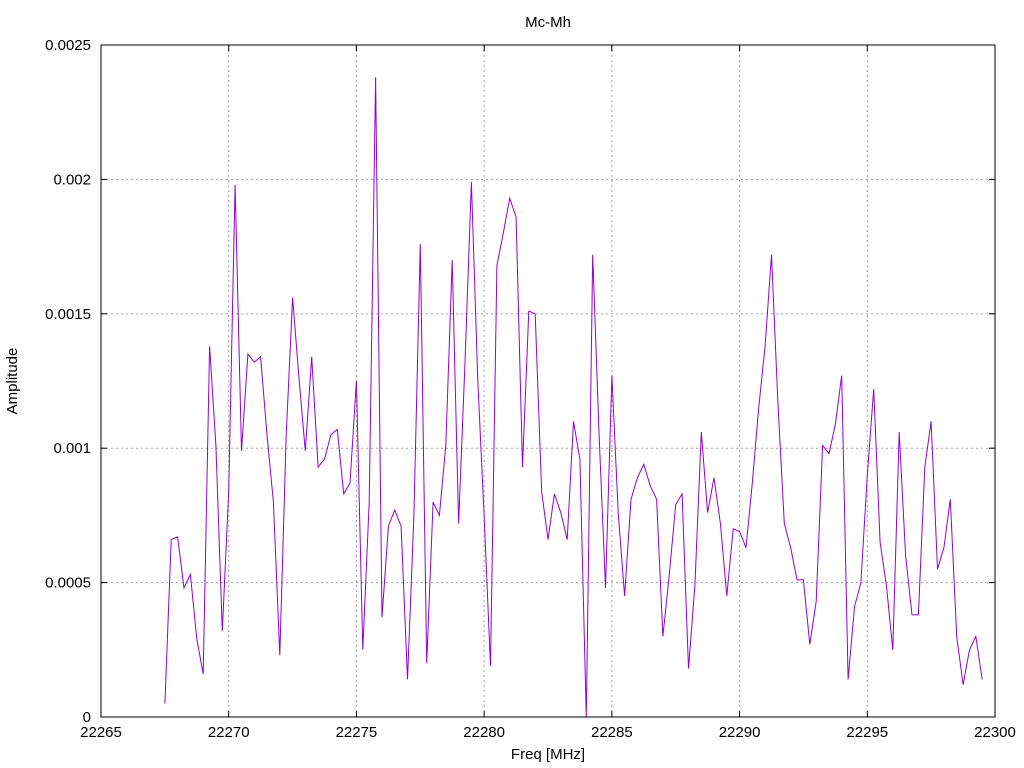  Describe the element at coordinates (484, 732) in the screenshot. I see `x-tick-label: 22280` at that location.